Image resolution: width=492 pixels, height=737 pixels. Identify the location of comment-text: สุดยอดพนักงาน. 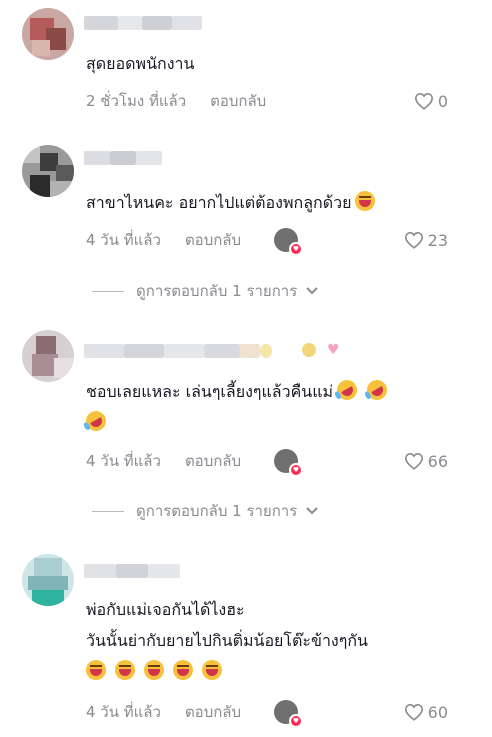
(140, 63).